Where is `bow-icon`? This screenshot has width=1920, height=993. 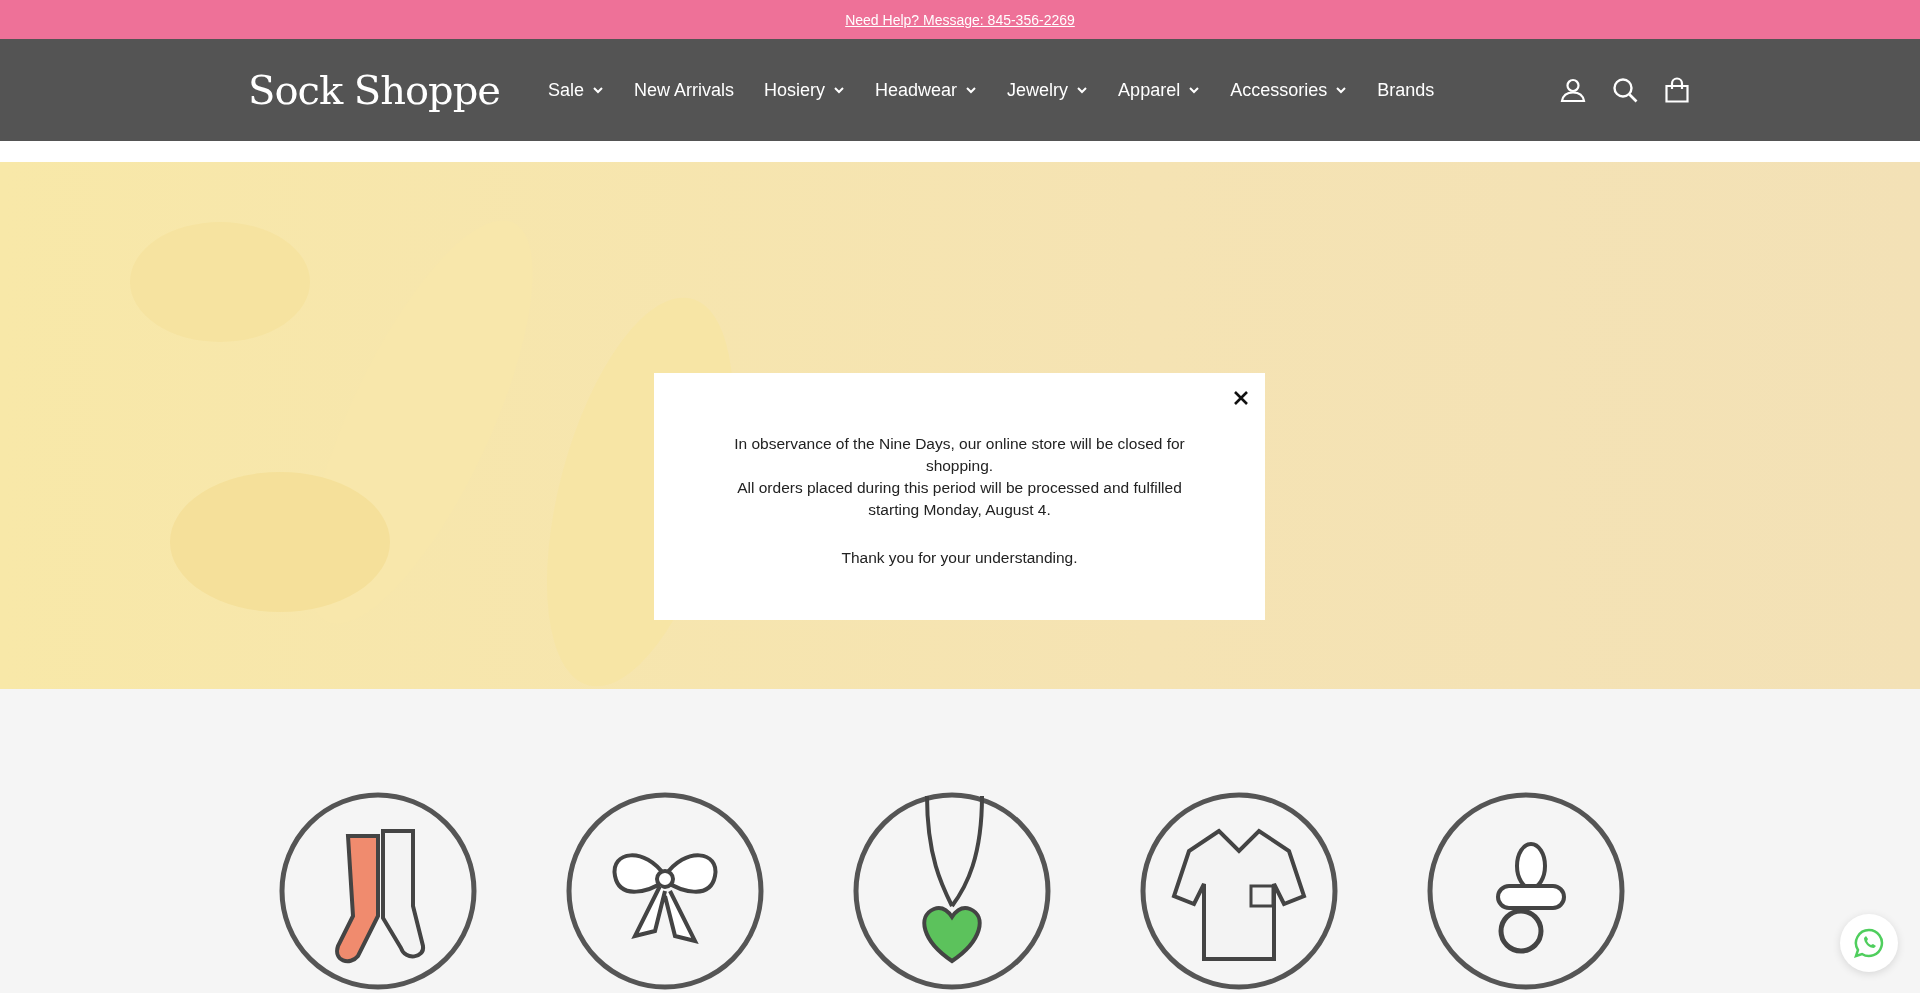
bow-icon is located at coordinates (665, 891).